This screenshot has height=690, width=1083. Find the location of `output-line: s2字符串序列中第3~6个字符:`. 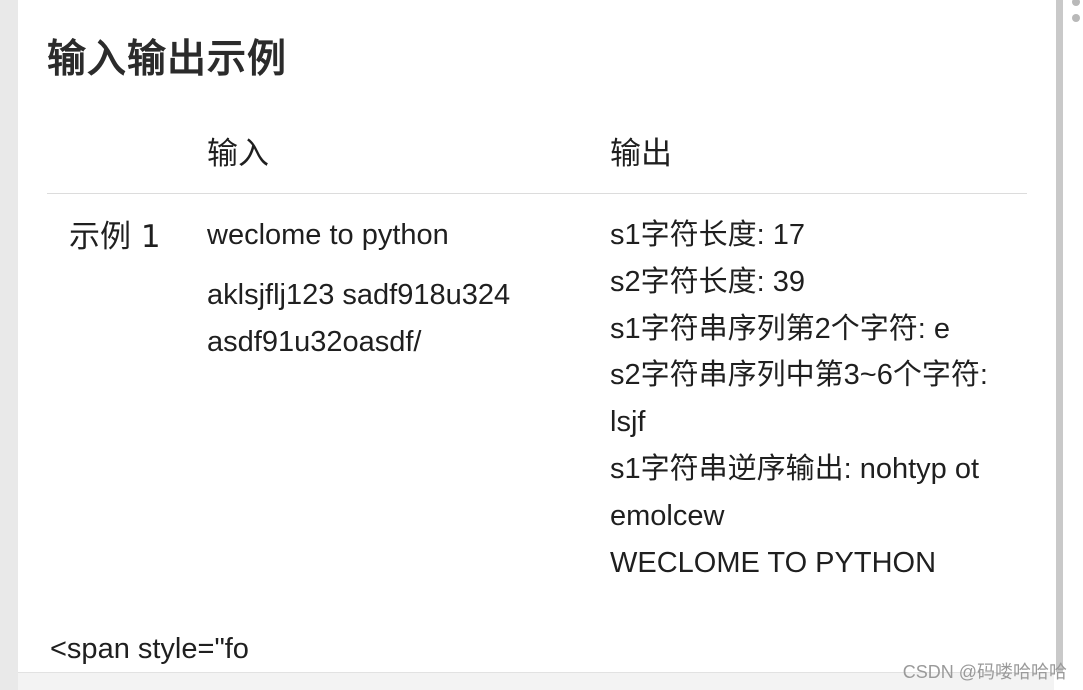

output-line: s2字符串序列中第3~6个字符: is located at coordinates (799, 375).